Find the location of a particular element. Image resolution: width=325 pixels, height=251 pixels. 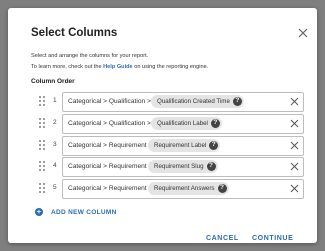

row-number: 1 is located at coordinates (55, 100).